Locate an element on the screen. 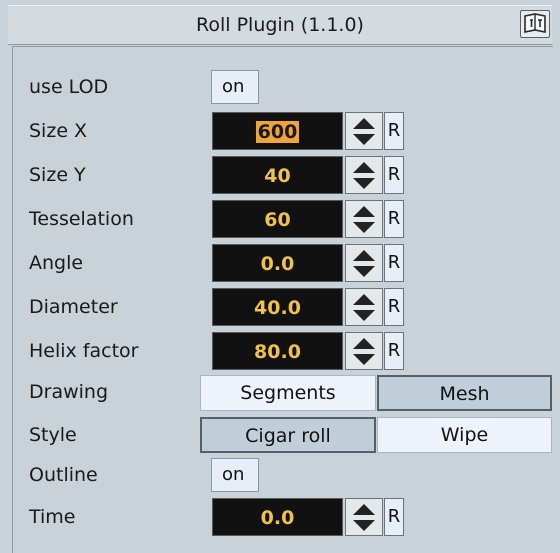 The width and height of the screenshot is (560, 553). help-book-icon is located at coordinates (535, 24).